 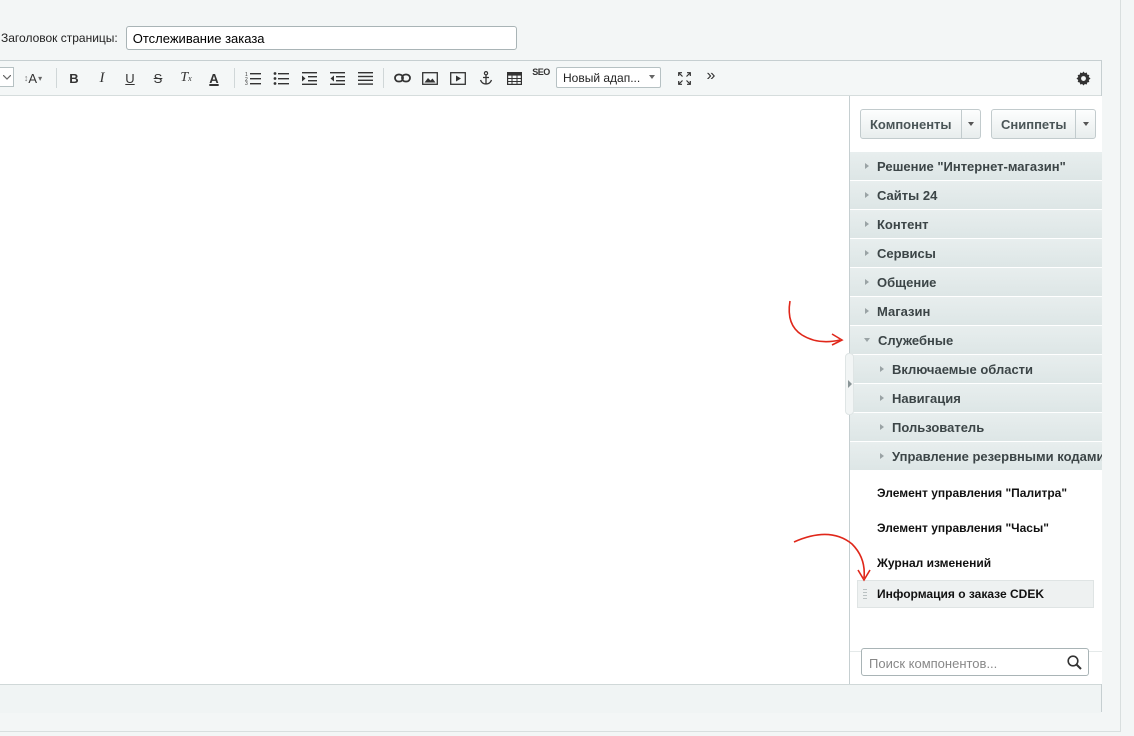 I want to click on fullscreen-icon, so click(x=684, y=78).